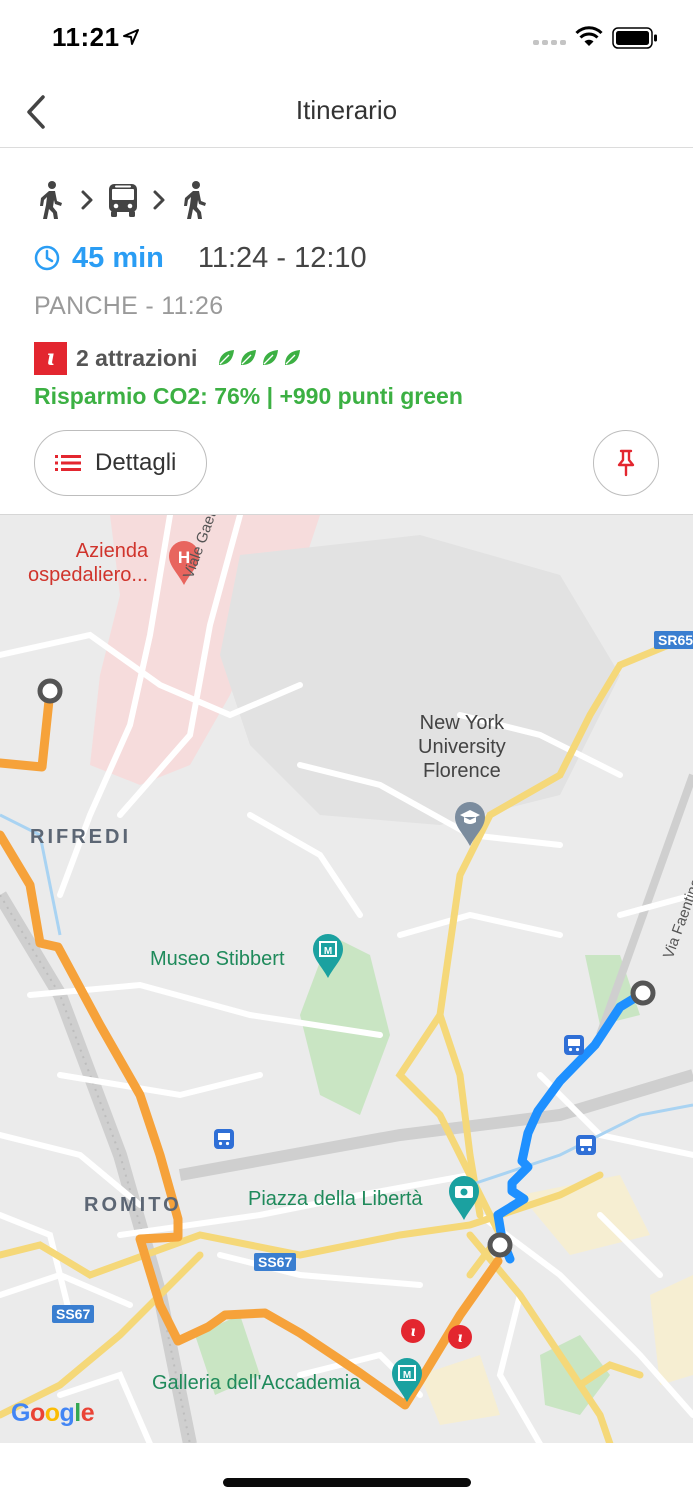  I want to click on clock-icon, so click(47, 258).